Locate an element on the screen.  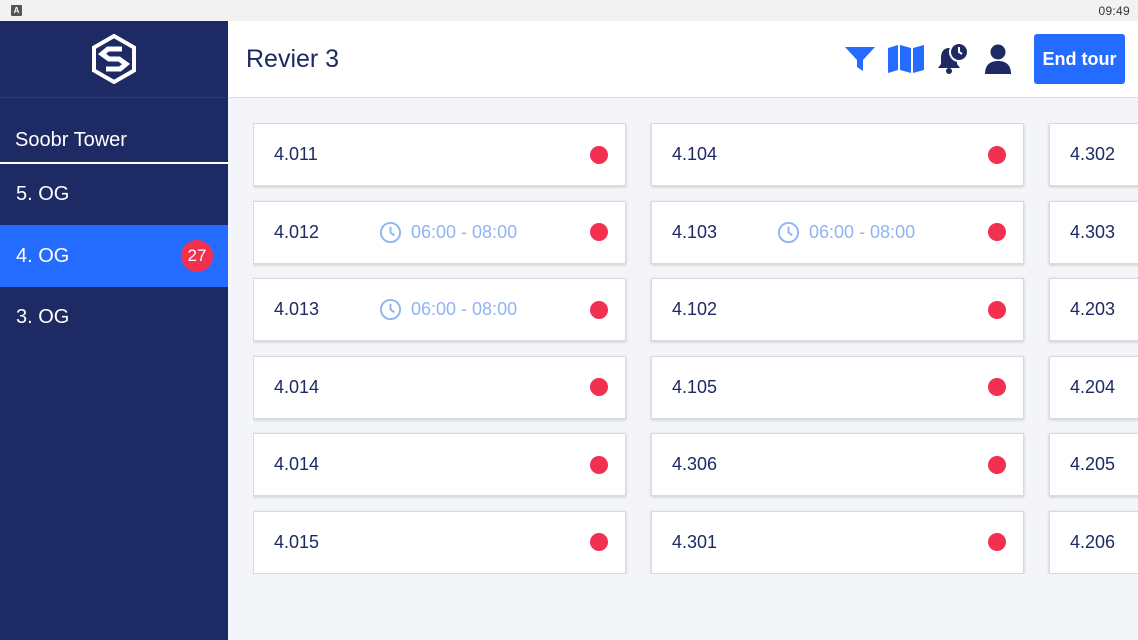
room-card: 4.105 is located at coordinates (837, 387).